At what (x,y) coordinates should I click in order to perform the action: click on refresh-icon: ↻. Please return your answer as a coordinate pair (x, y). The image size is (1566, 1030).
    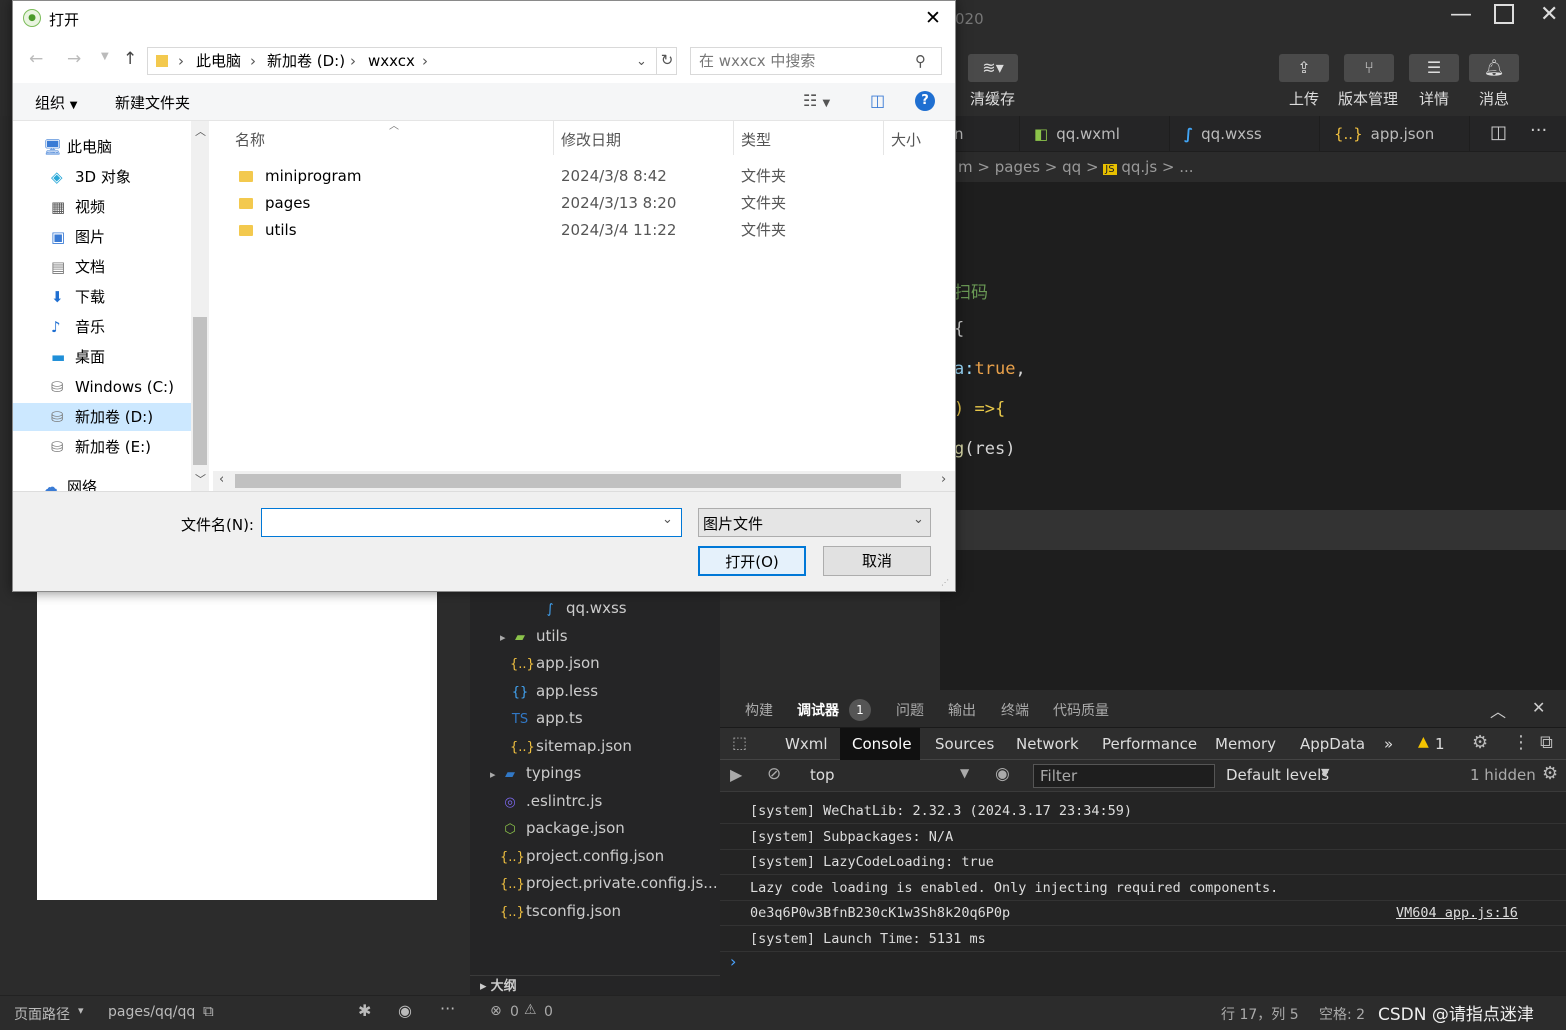
    Looking at the image, I should click on (666, 61).